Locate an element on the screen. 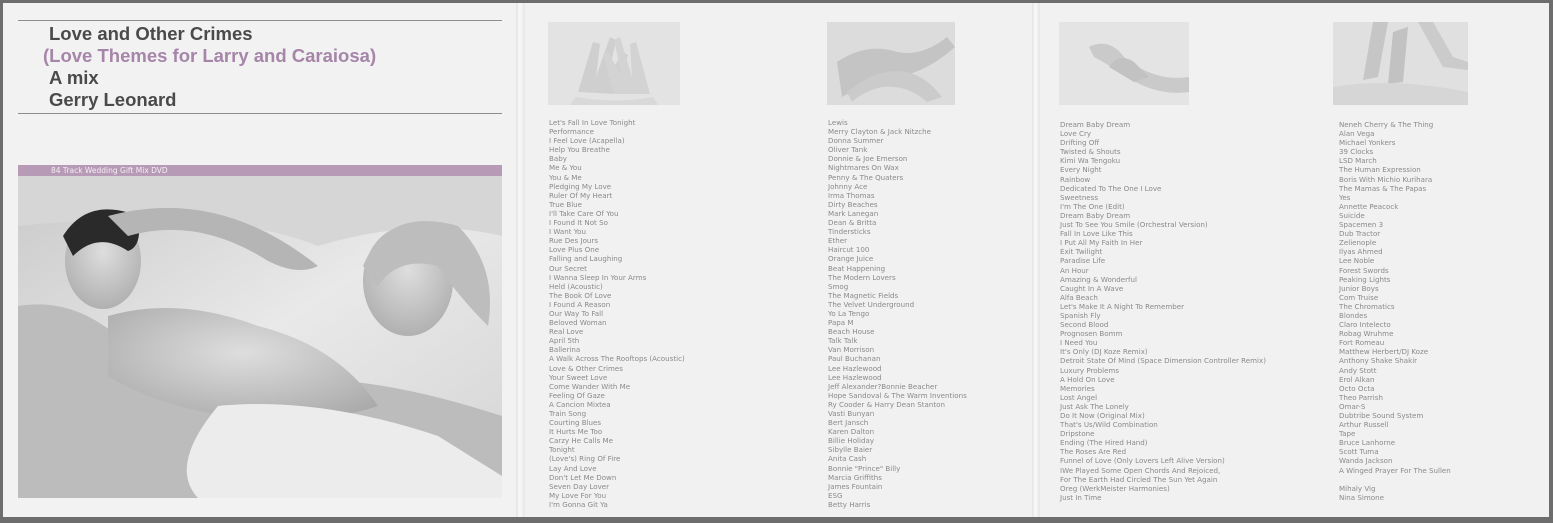 The height and width of the screenshot is (523, 1553). track-item: Twisted & Shouts is located at coordinates (1090, 152).